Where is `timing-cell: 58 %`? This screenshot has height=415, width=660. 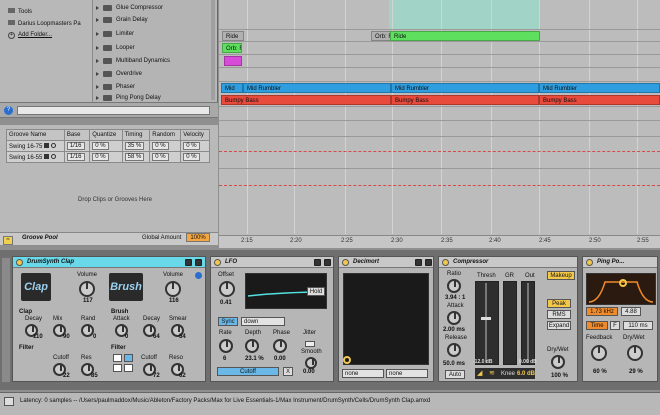 timing-cell: 58 % is located at coordinates (136, 157).